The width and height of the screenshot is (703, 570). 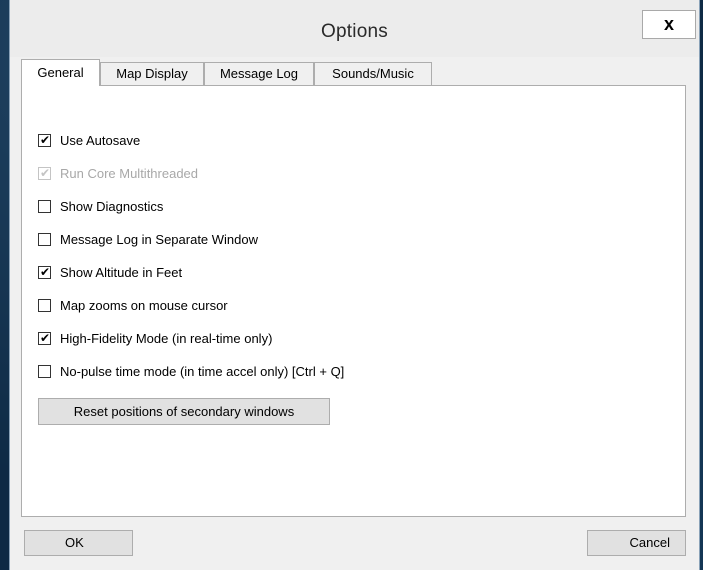 I want to click on ok-button: OK, so click(x=78, y=543).